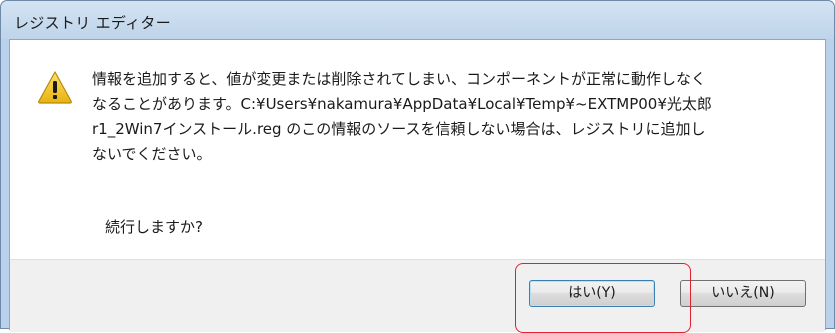 The height and width of the screenshot is (333, 835). What do you see at coordinates (55, 87) in the screenshot?
I see `warning-icon` at bounding box center [55, 87].